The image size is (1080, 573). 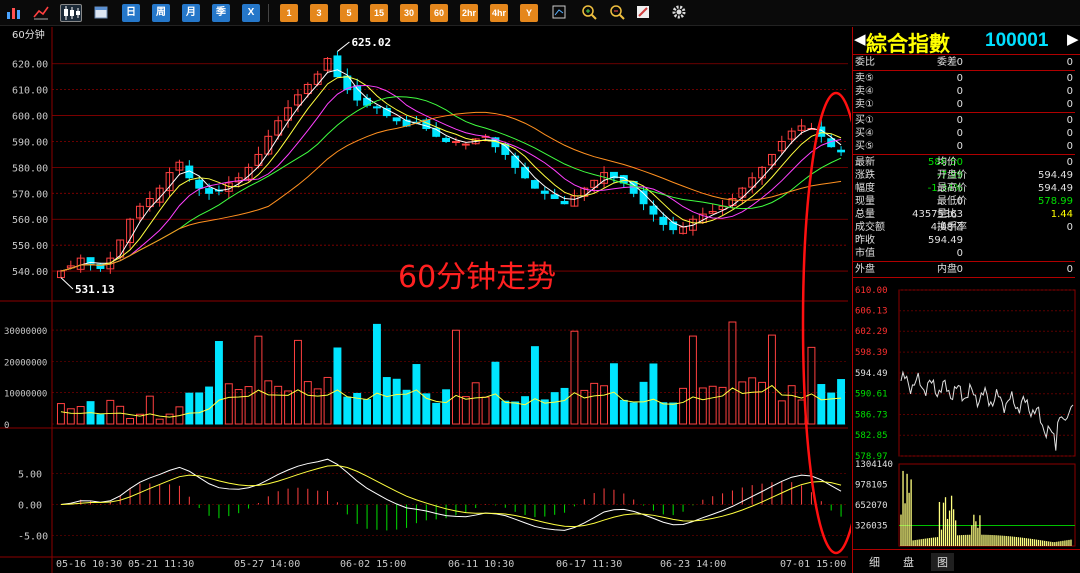 I want to click on macd-tick-label: 5.00, so click(x=30, y=475).